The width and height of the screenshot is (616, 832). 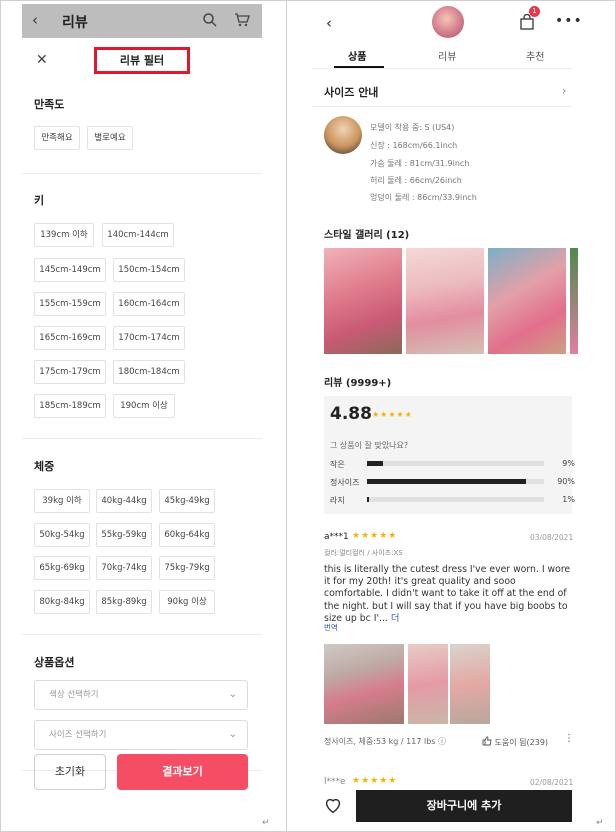 What do you see at coordinates (149, 304) in the screenshot?
I see `height-chip: 160cm-164cm` at bounding box center [149, 304].